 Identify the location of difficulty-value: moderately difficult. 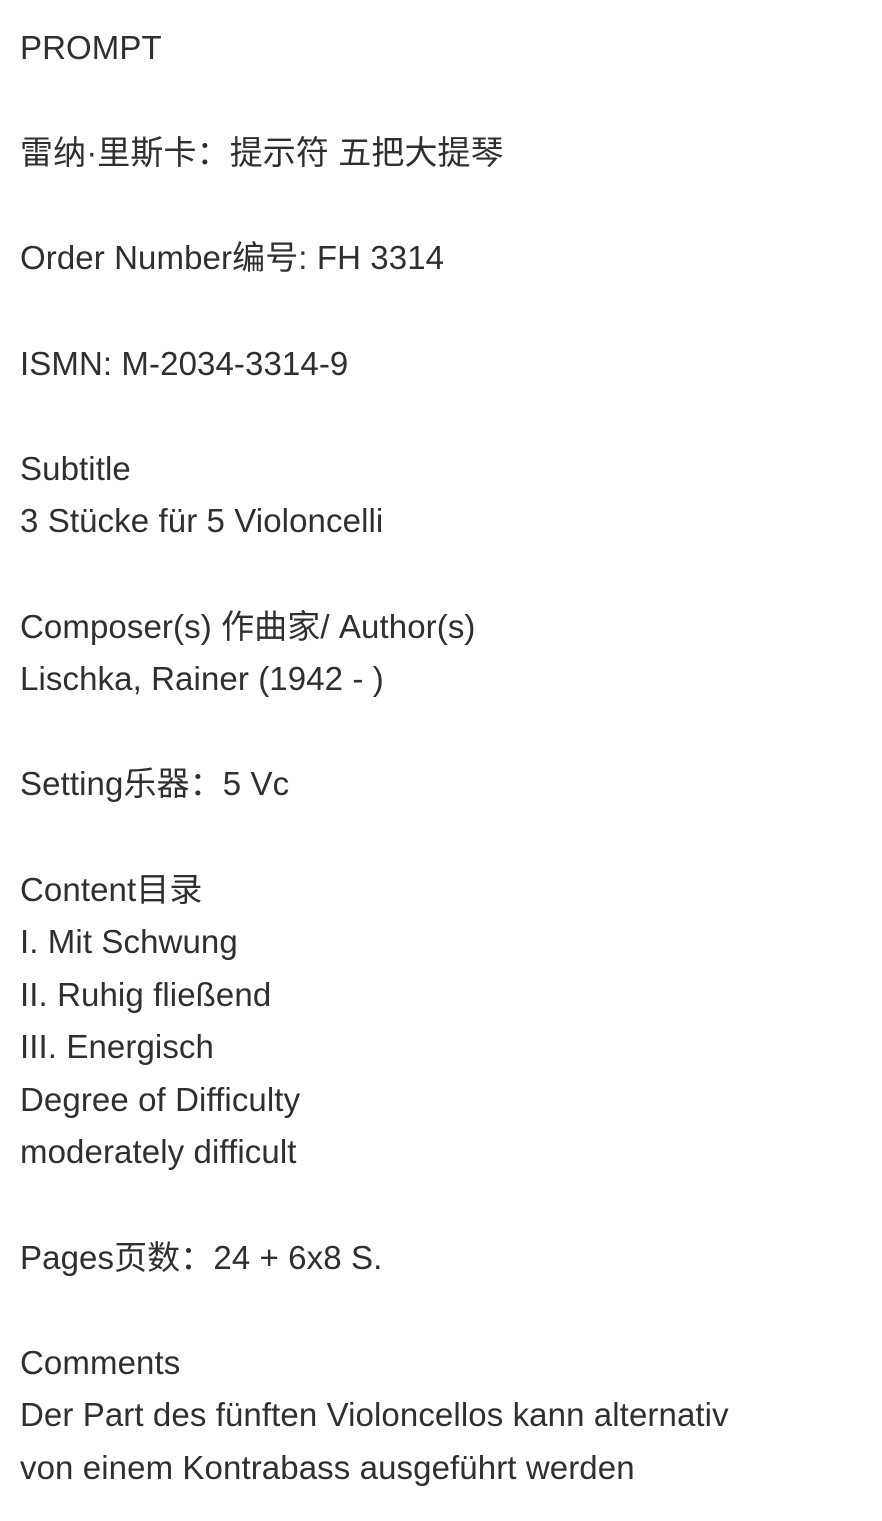
(158, 1152).